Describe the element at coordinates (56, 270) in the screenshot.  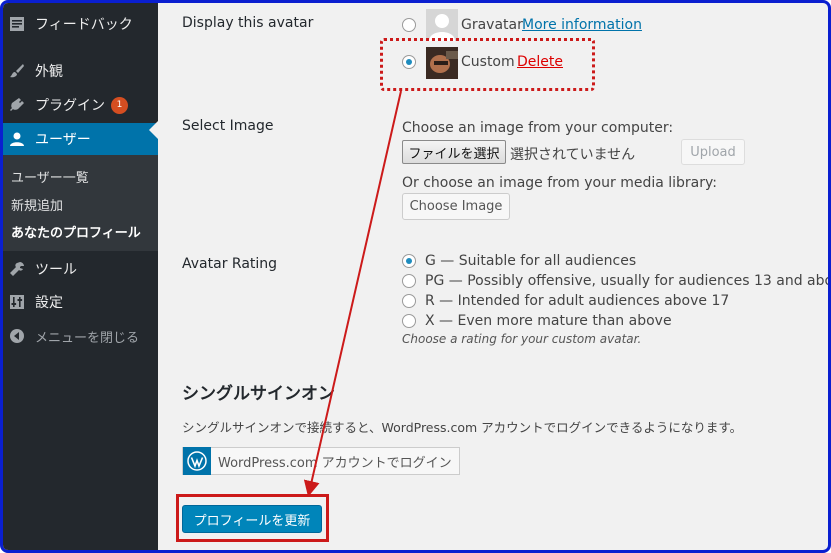
I see `menu-label: ツール` at that location.